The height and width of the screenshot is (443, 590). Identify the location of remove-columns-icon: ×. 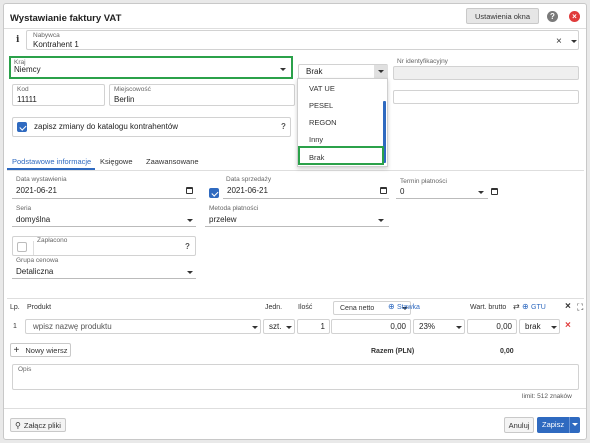
(568, 306).